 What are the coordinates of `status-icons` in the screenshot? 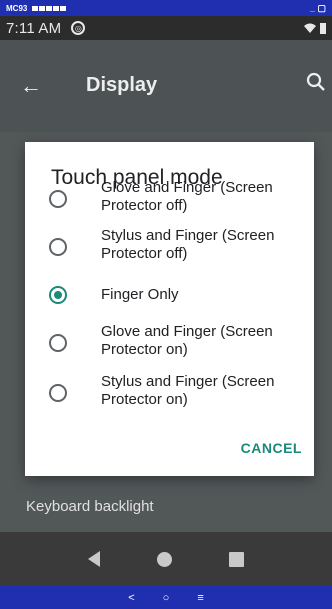 It's located at (49, 8).